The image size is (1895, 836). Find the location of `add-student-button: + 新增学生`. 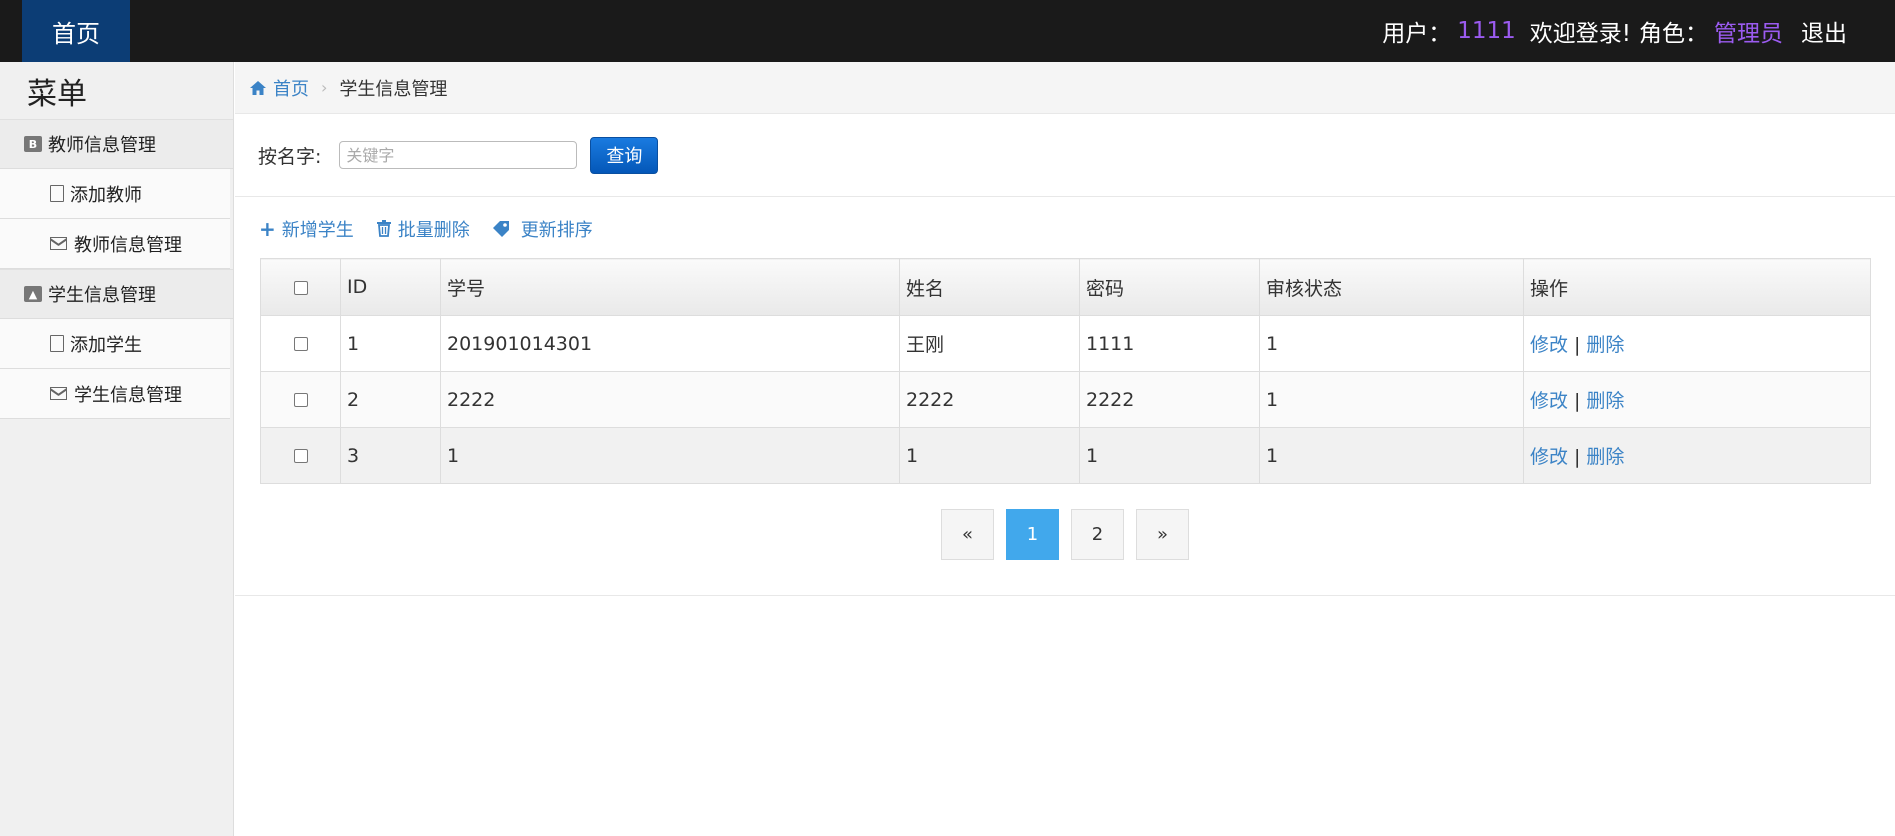

add-student-button: + 新增学生 is located at coordinates (306, 229).